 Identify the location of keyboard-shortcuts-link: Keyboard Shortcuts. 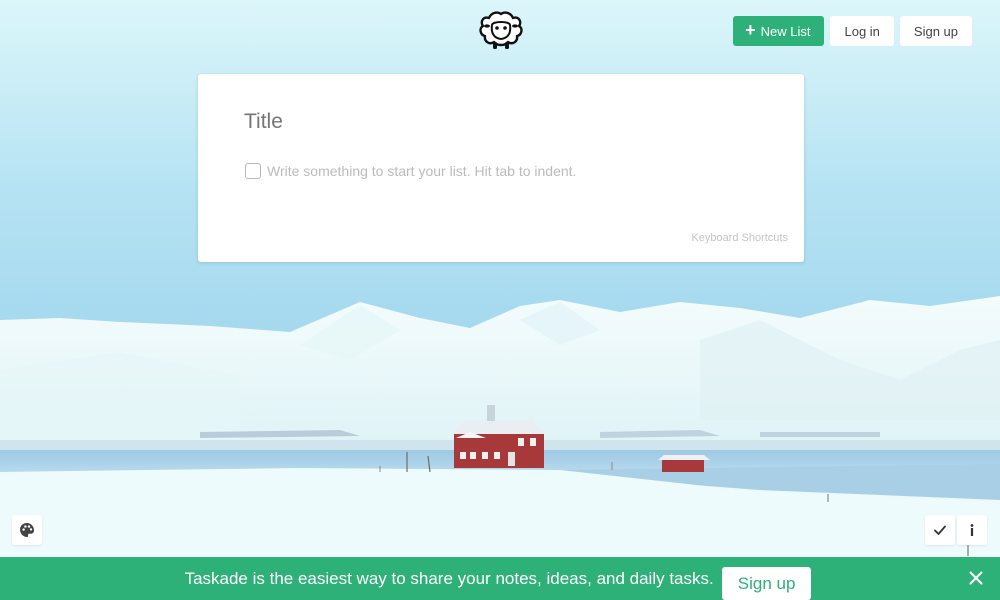
(739, 238).